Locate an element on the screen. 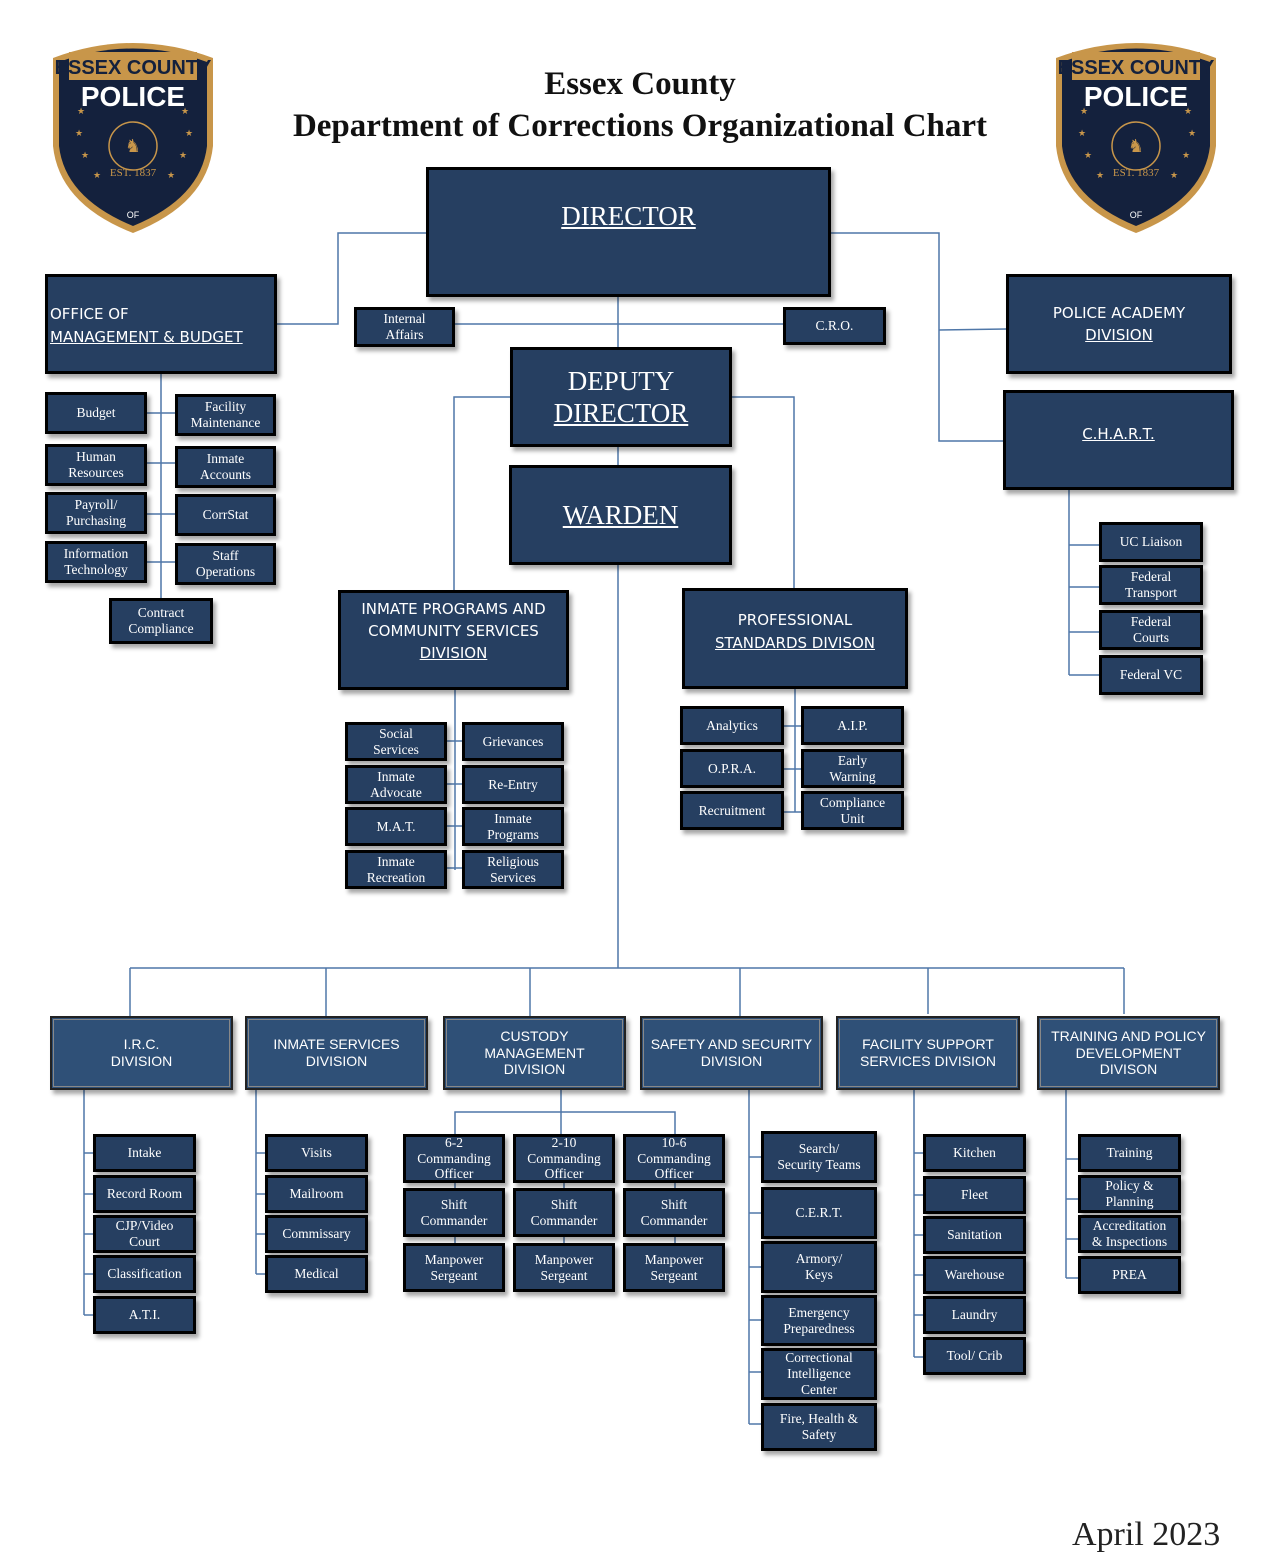  psd-unit: Early Warning is located at coordinates (852, 768).